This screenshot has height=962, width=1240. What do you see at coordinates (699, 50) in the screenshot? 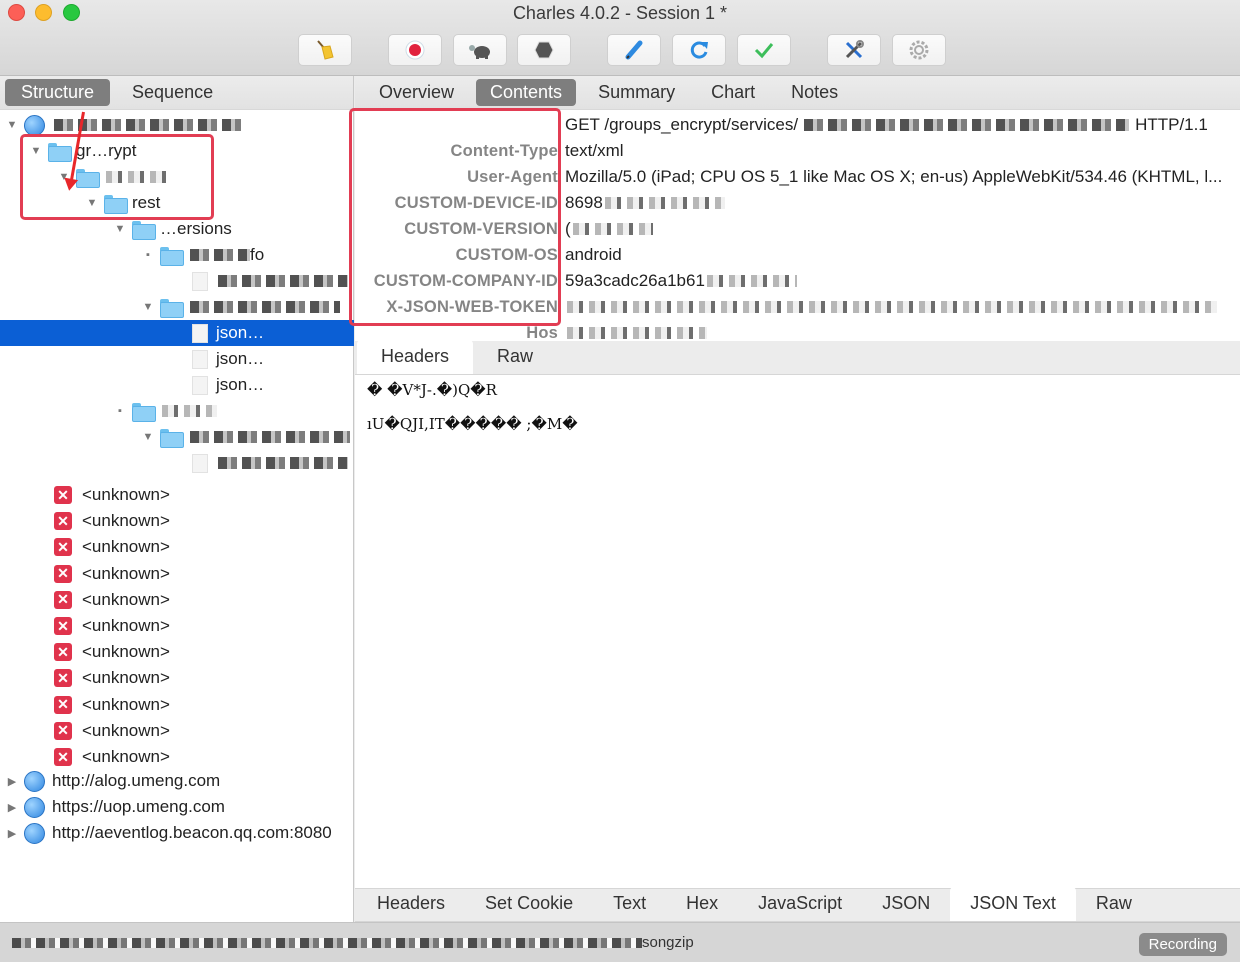
I see `repeat-button` at bounding box center [699, 50].